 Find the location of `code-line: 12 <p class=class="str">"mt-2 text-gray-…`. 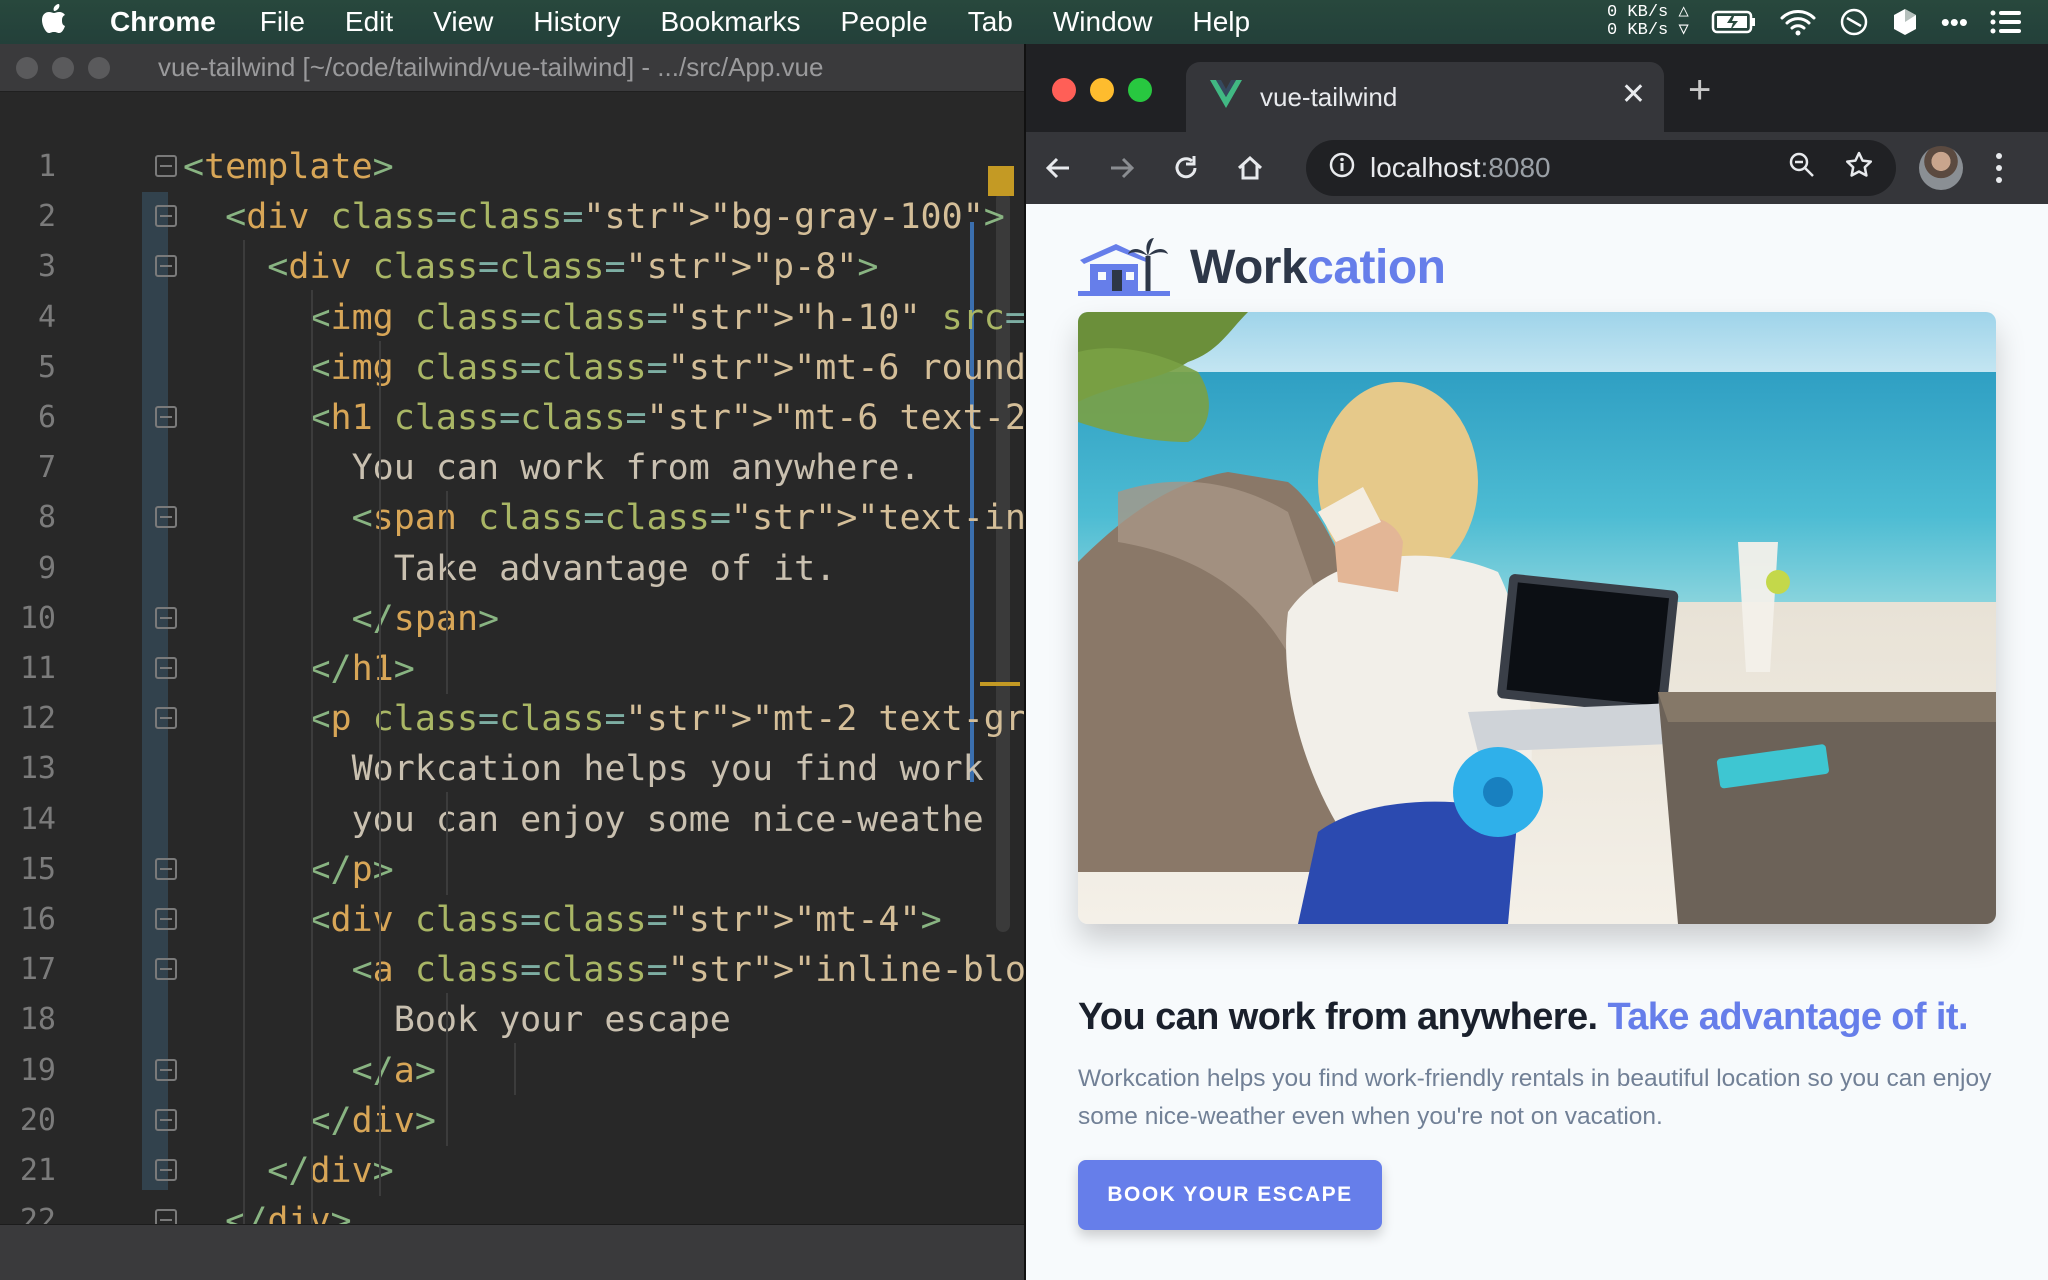

code-line: 12 <p class=class="str">"mt-2 text-gray-… is located at coordinates (512, 719).